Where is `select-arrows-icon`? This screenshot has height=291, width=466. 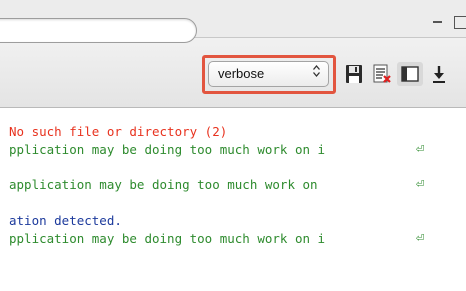 select-arrows-icon is located at coordinates (316, 74).